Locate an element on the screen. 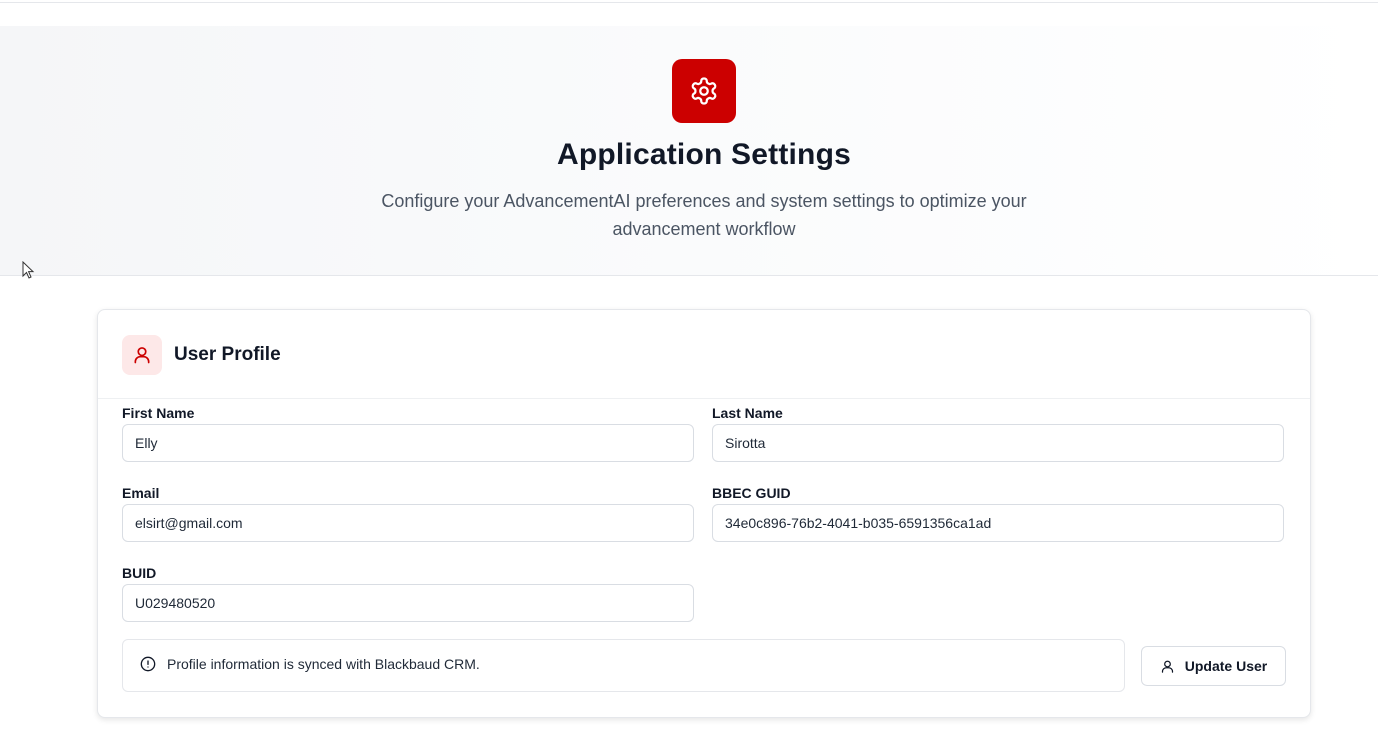 Image resolution: width=1378 pixels, height=745 pixels. bbec-guid-input is located at coordinates (998, 523).